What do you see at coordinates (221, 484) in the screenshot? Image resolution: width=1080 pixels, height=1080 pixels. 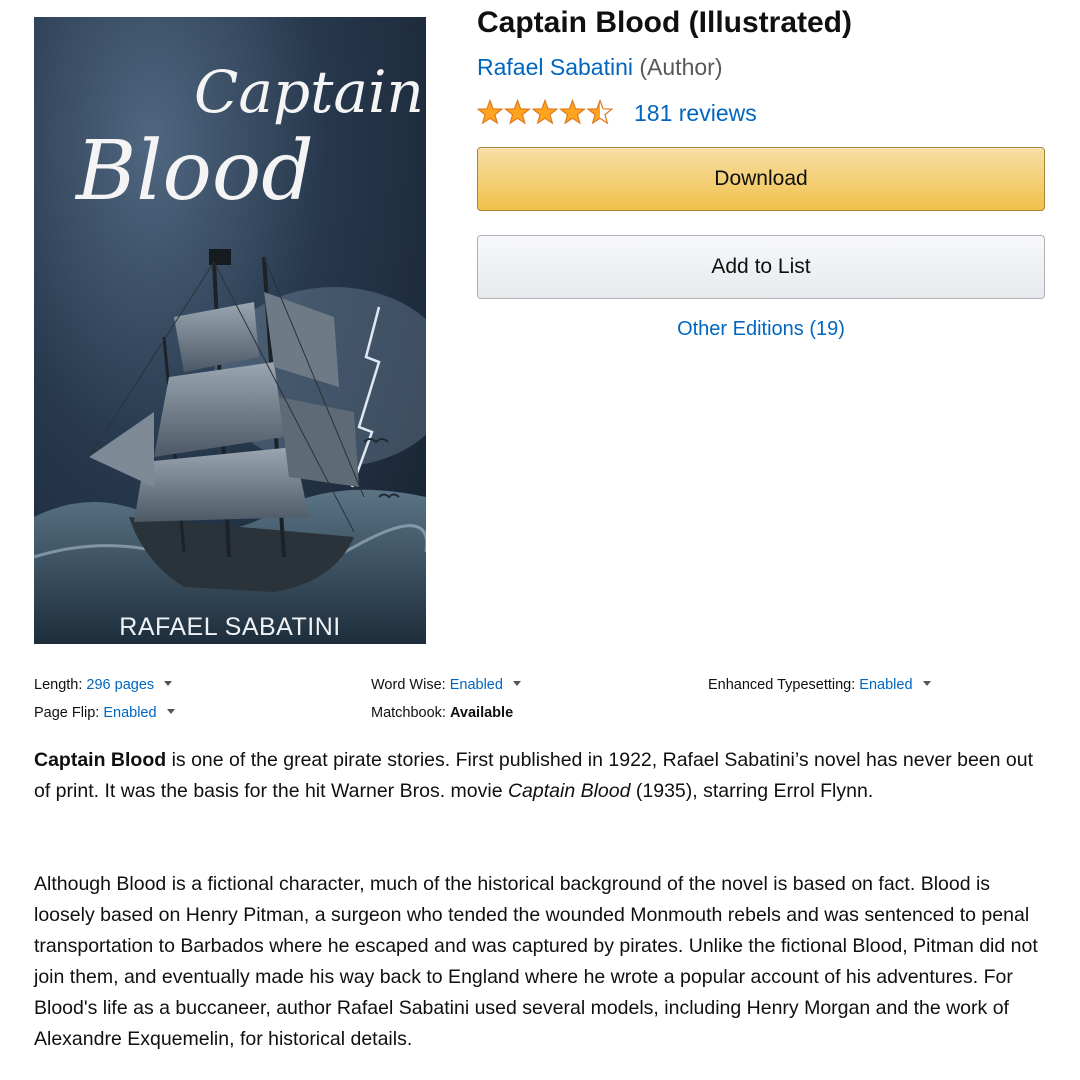 I see `ship-sail` at bounding box center [221, 484].